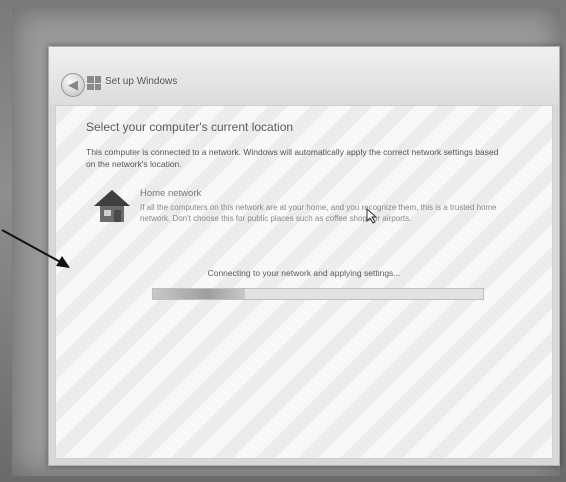  Describe the element at coordinates (199, 294) in the screenshot. I see `progress-fill` at that location.